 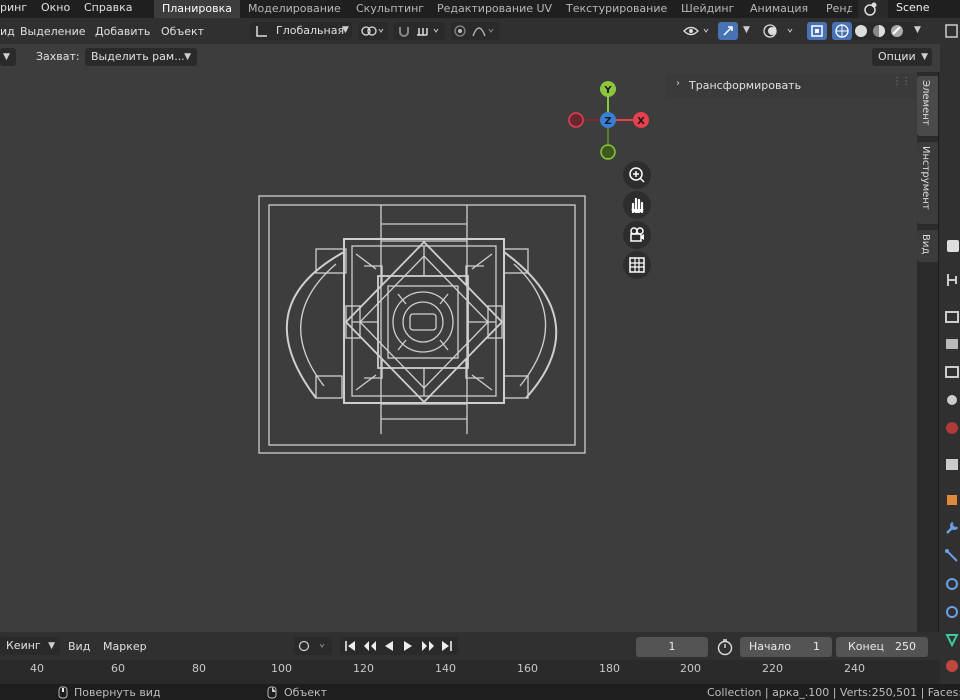 What do you see at coordinates (952, 556) in the screenshot?
I see `particles-icon` at bounding box center [952, 556].